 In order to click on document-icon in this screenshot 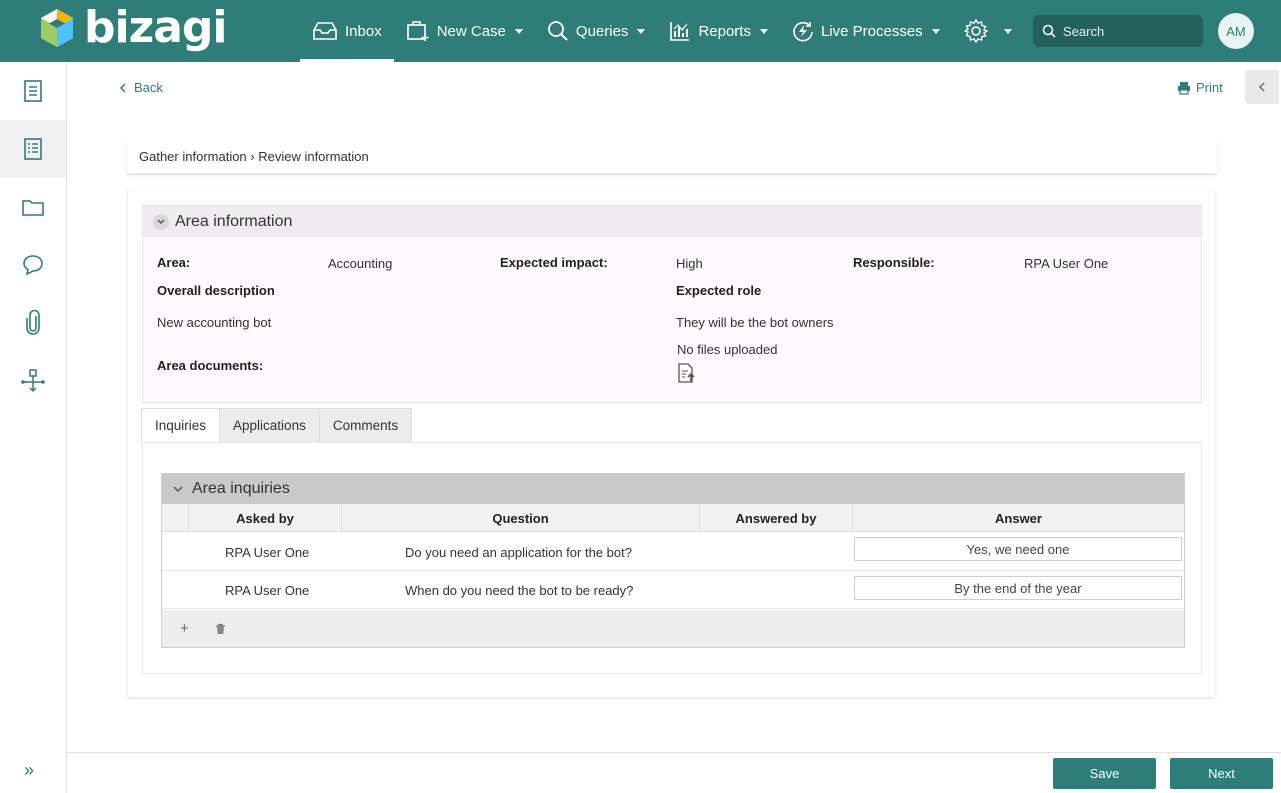, I will do `click(33, 91)`.